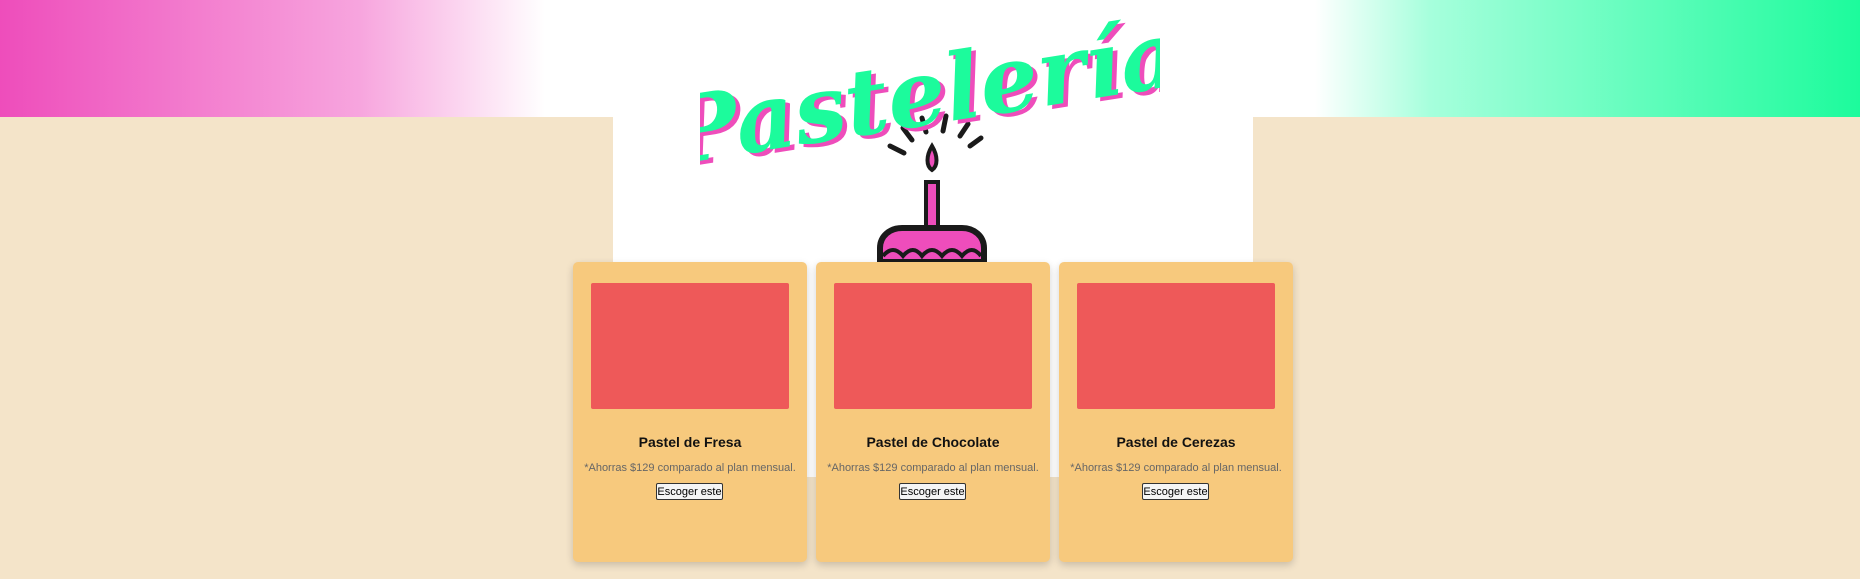 Image resolution: width=1860 pixels, height=579 pixels. Describe the element at coordinates (933, 442) in the screenshot. I see `product-title: Pastel de Chocolate` at that location.